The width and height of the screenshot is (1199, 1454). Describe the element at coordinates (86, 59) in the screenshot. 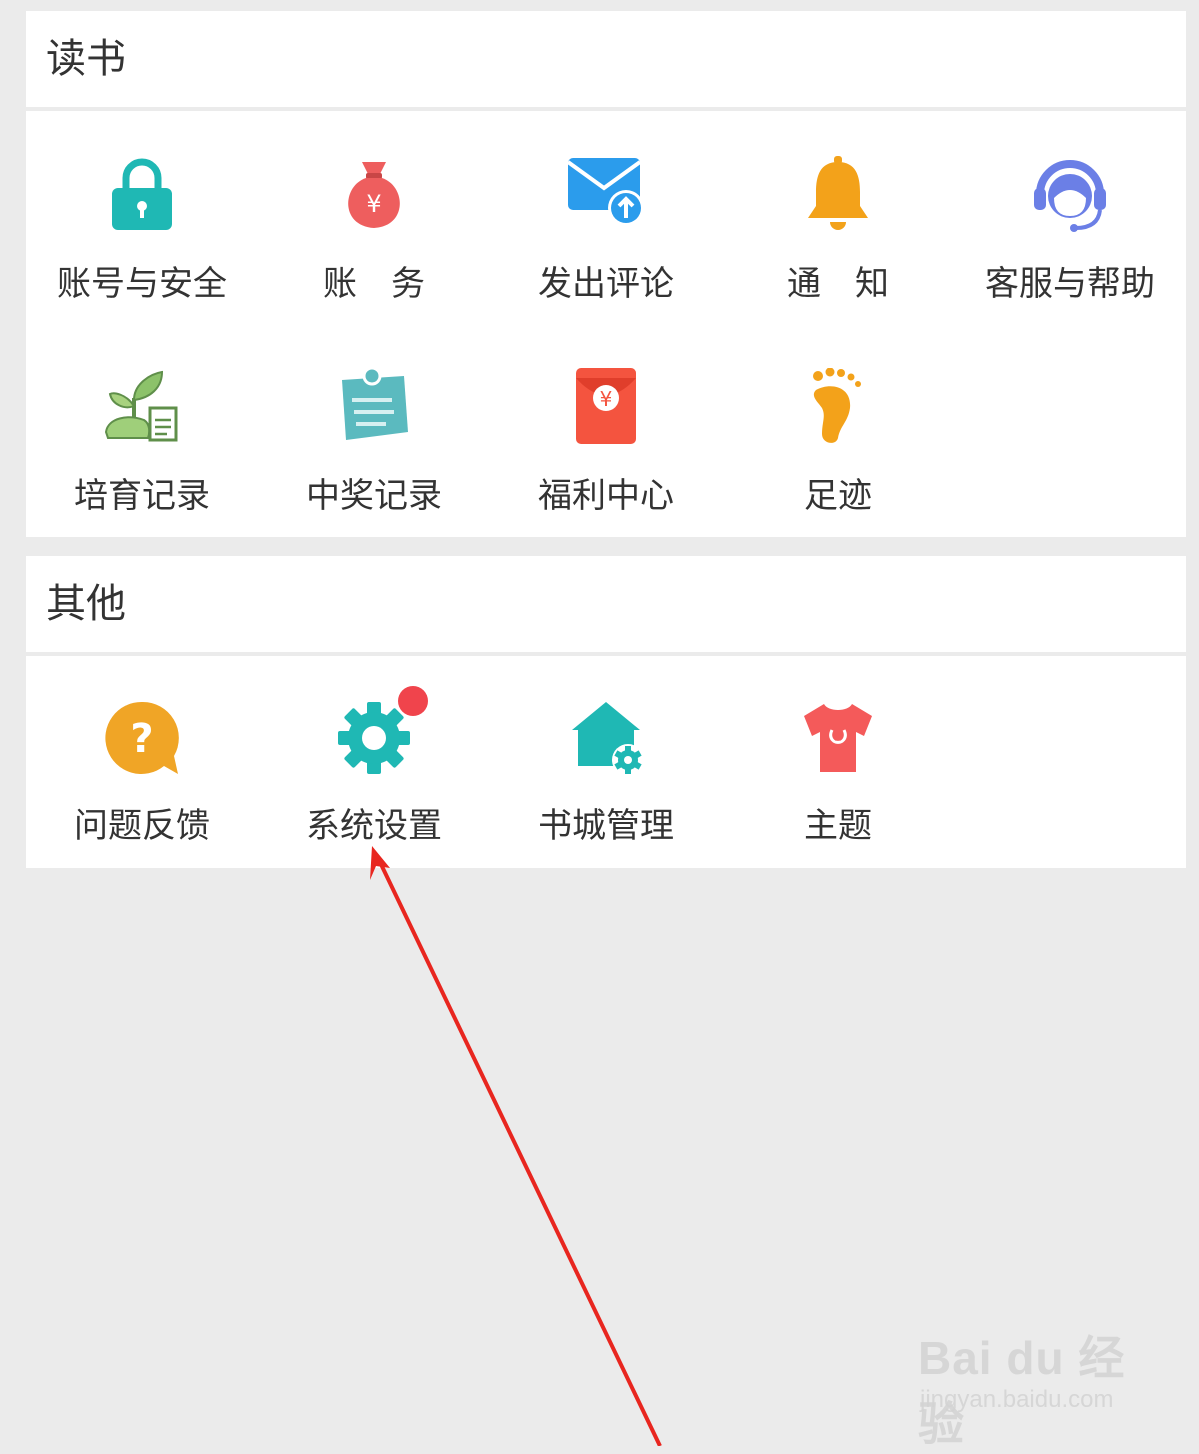

I see `section-title-reading: 读书` at that location.